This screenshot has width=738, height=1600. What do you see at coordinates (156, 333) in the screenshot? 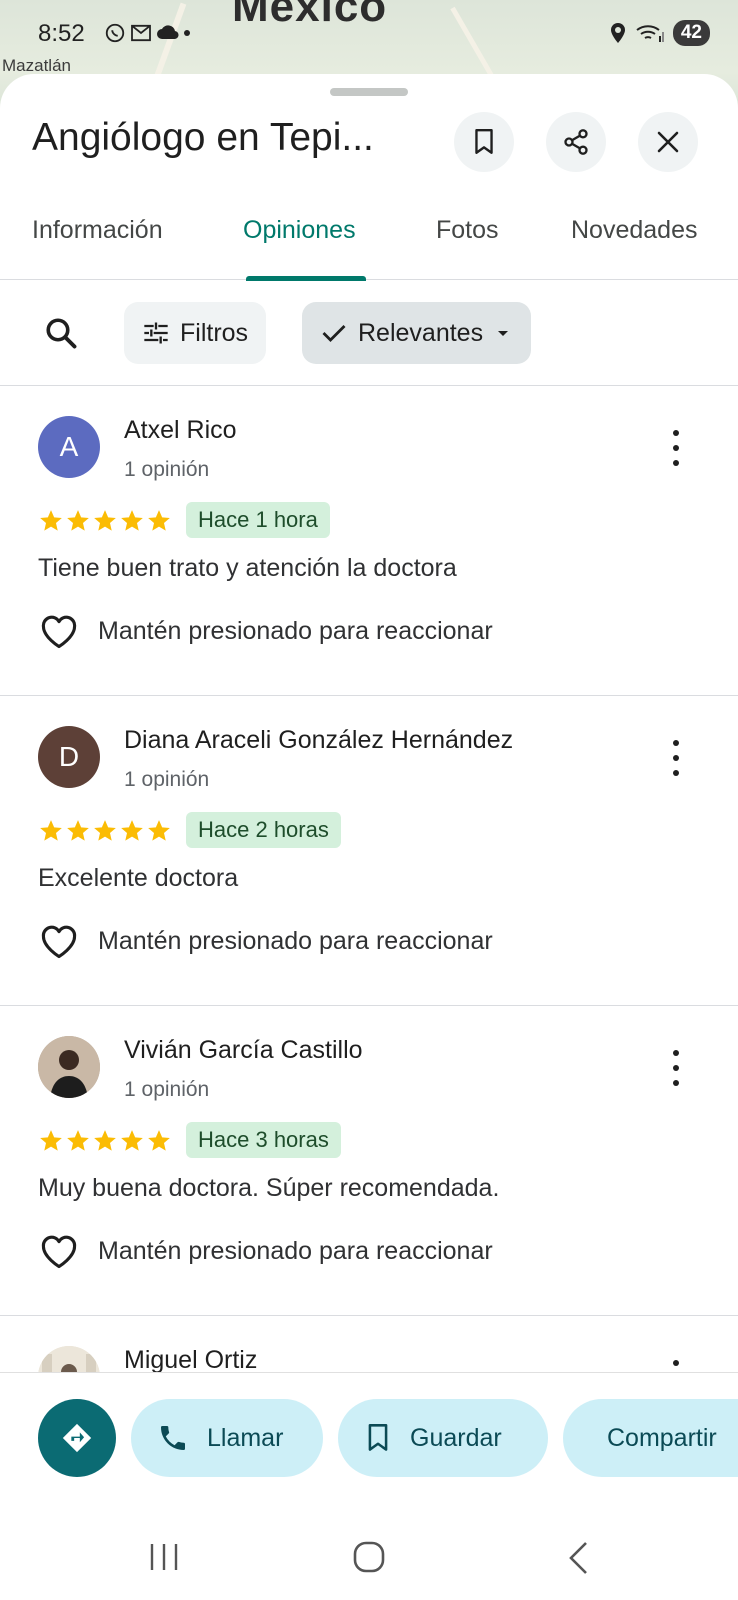
I see `tune-icon` at bounding box center [156, 333].